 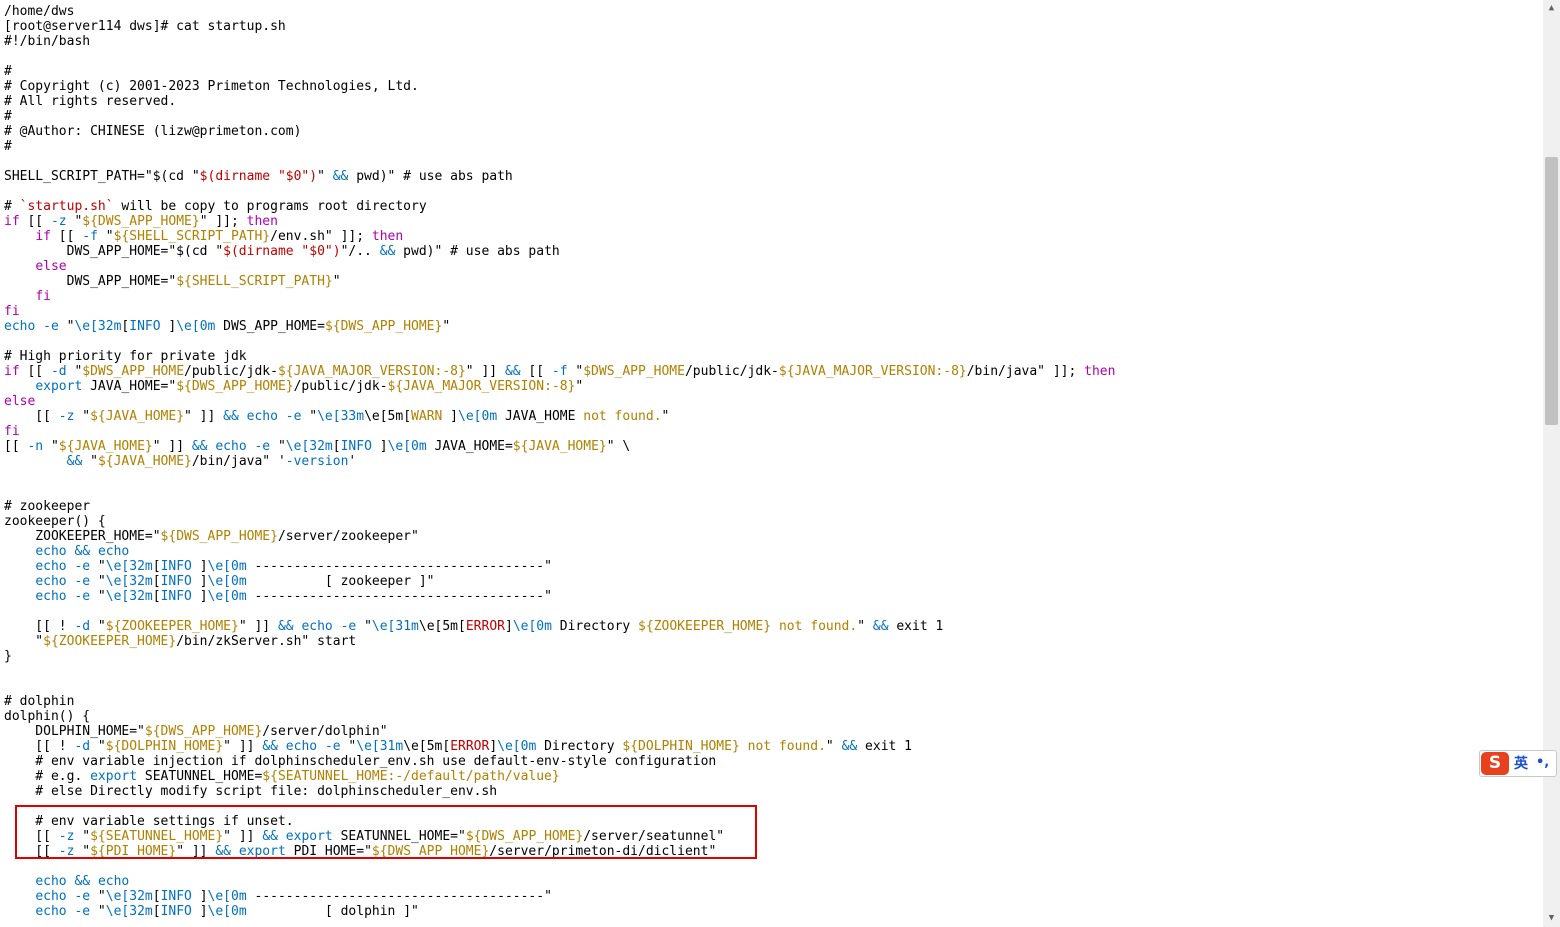 I want to click on sogou-ime-icon: S, so click(x=1495, y=763).